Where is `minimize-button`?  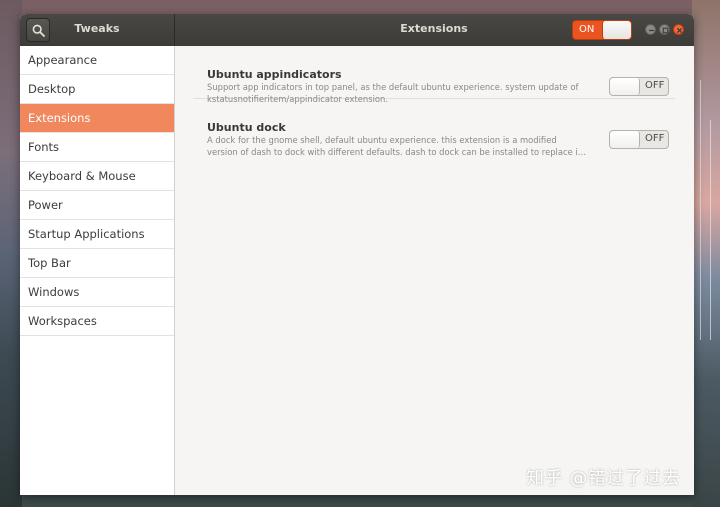 minimize-button is located at coordinates (650, 29).